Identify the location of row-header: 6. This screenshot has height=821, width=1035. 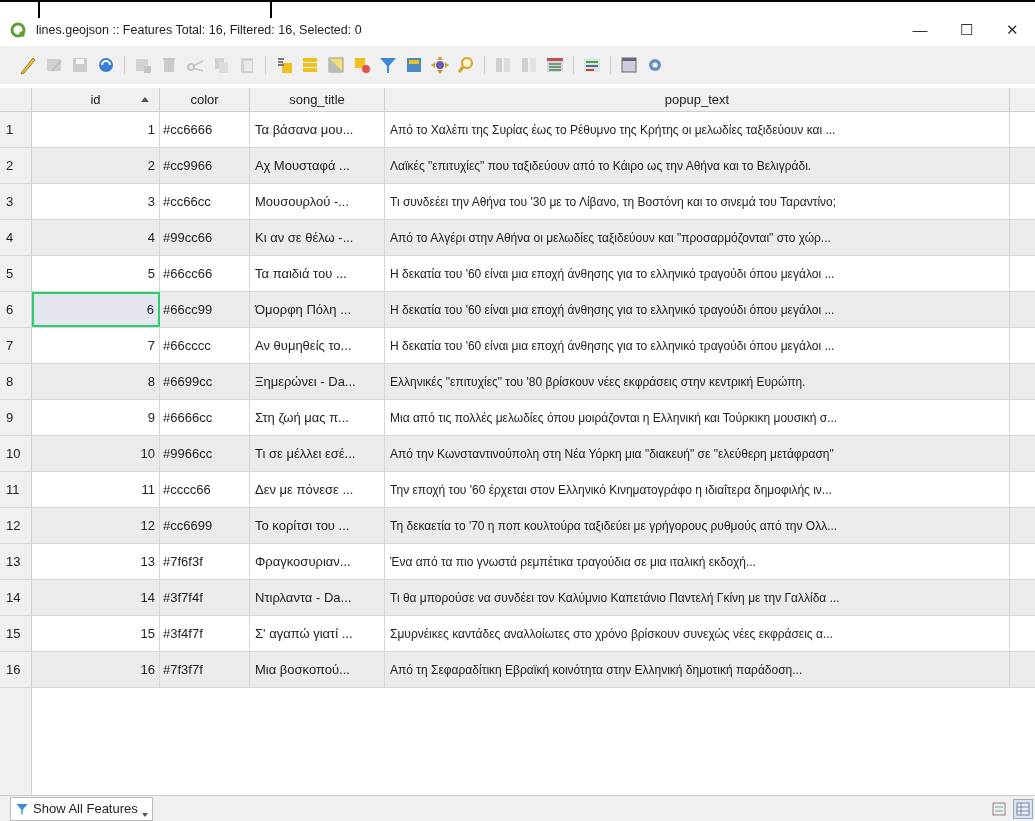
(16, 309).